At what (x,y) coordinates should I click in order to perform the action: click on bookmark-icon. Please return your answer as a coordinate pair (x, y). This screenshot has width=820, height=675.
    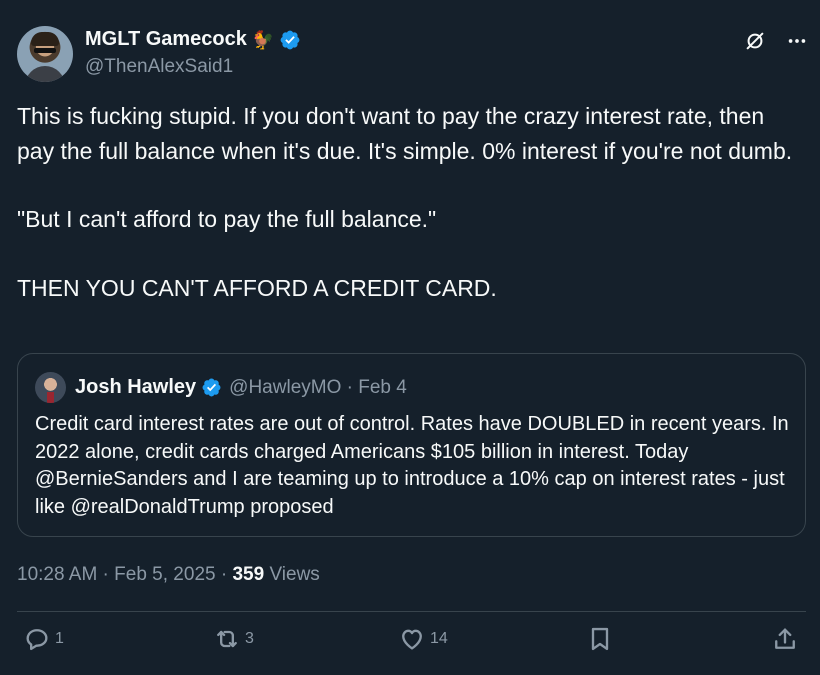
    Looking at the image, I should click on (600, 639).